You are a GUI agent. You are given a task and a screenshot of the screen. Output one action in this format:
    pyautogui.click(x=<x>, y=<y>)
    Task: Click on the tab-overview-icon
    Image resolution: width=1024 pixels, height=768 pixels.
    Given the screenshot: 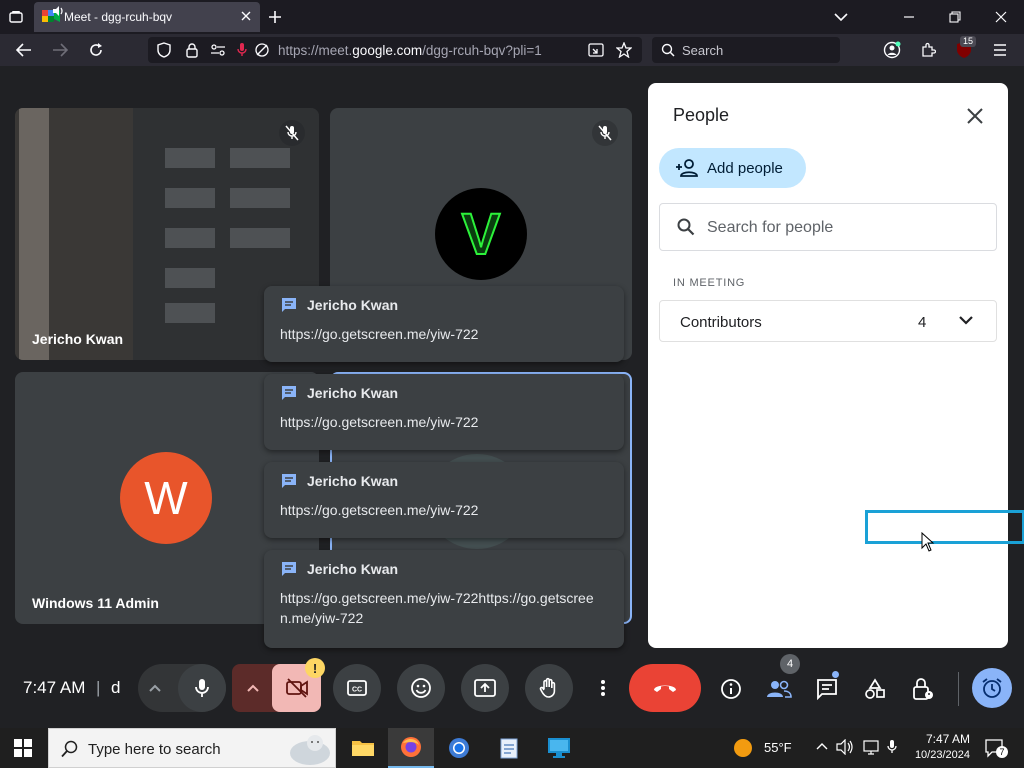 What is the action you would take?
    pyautogui.click(x=16, y=17)
    